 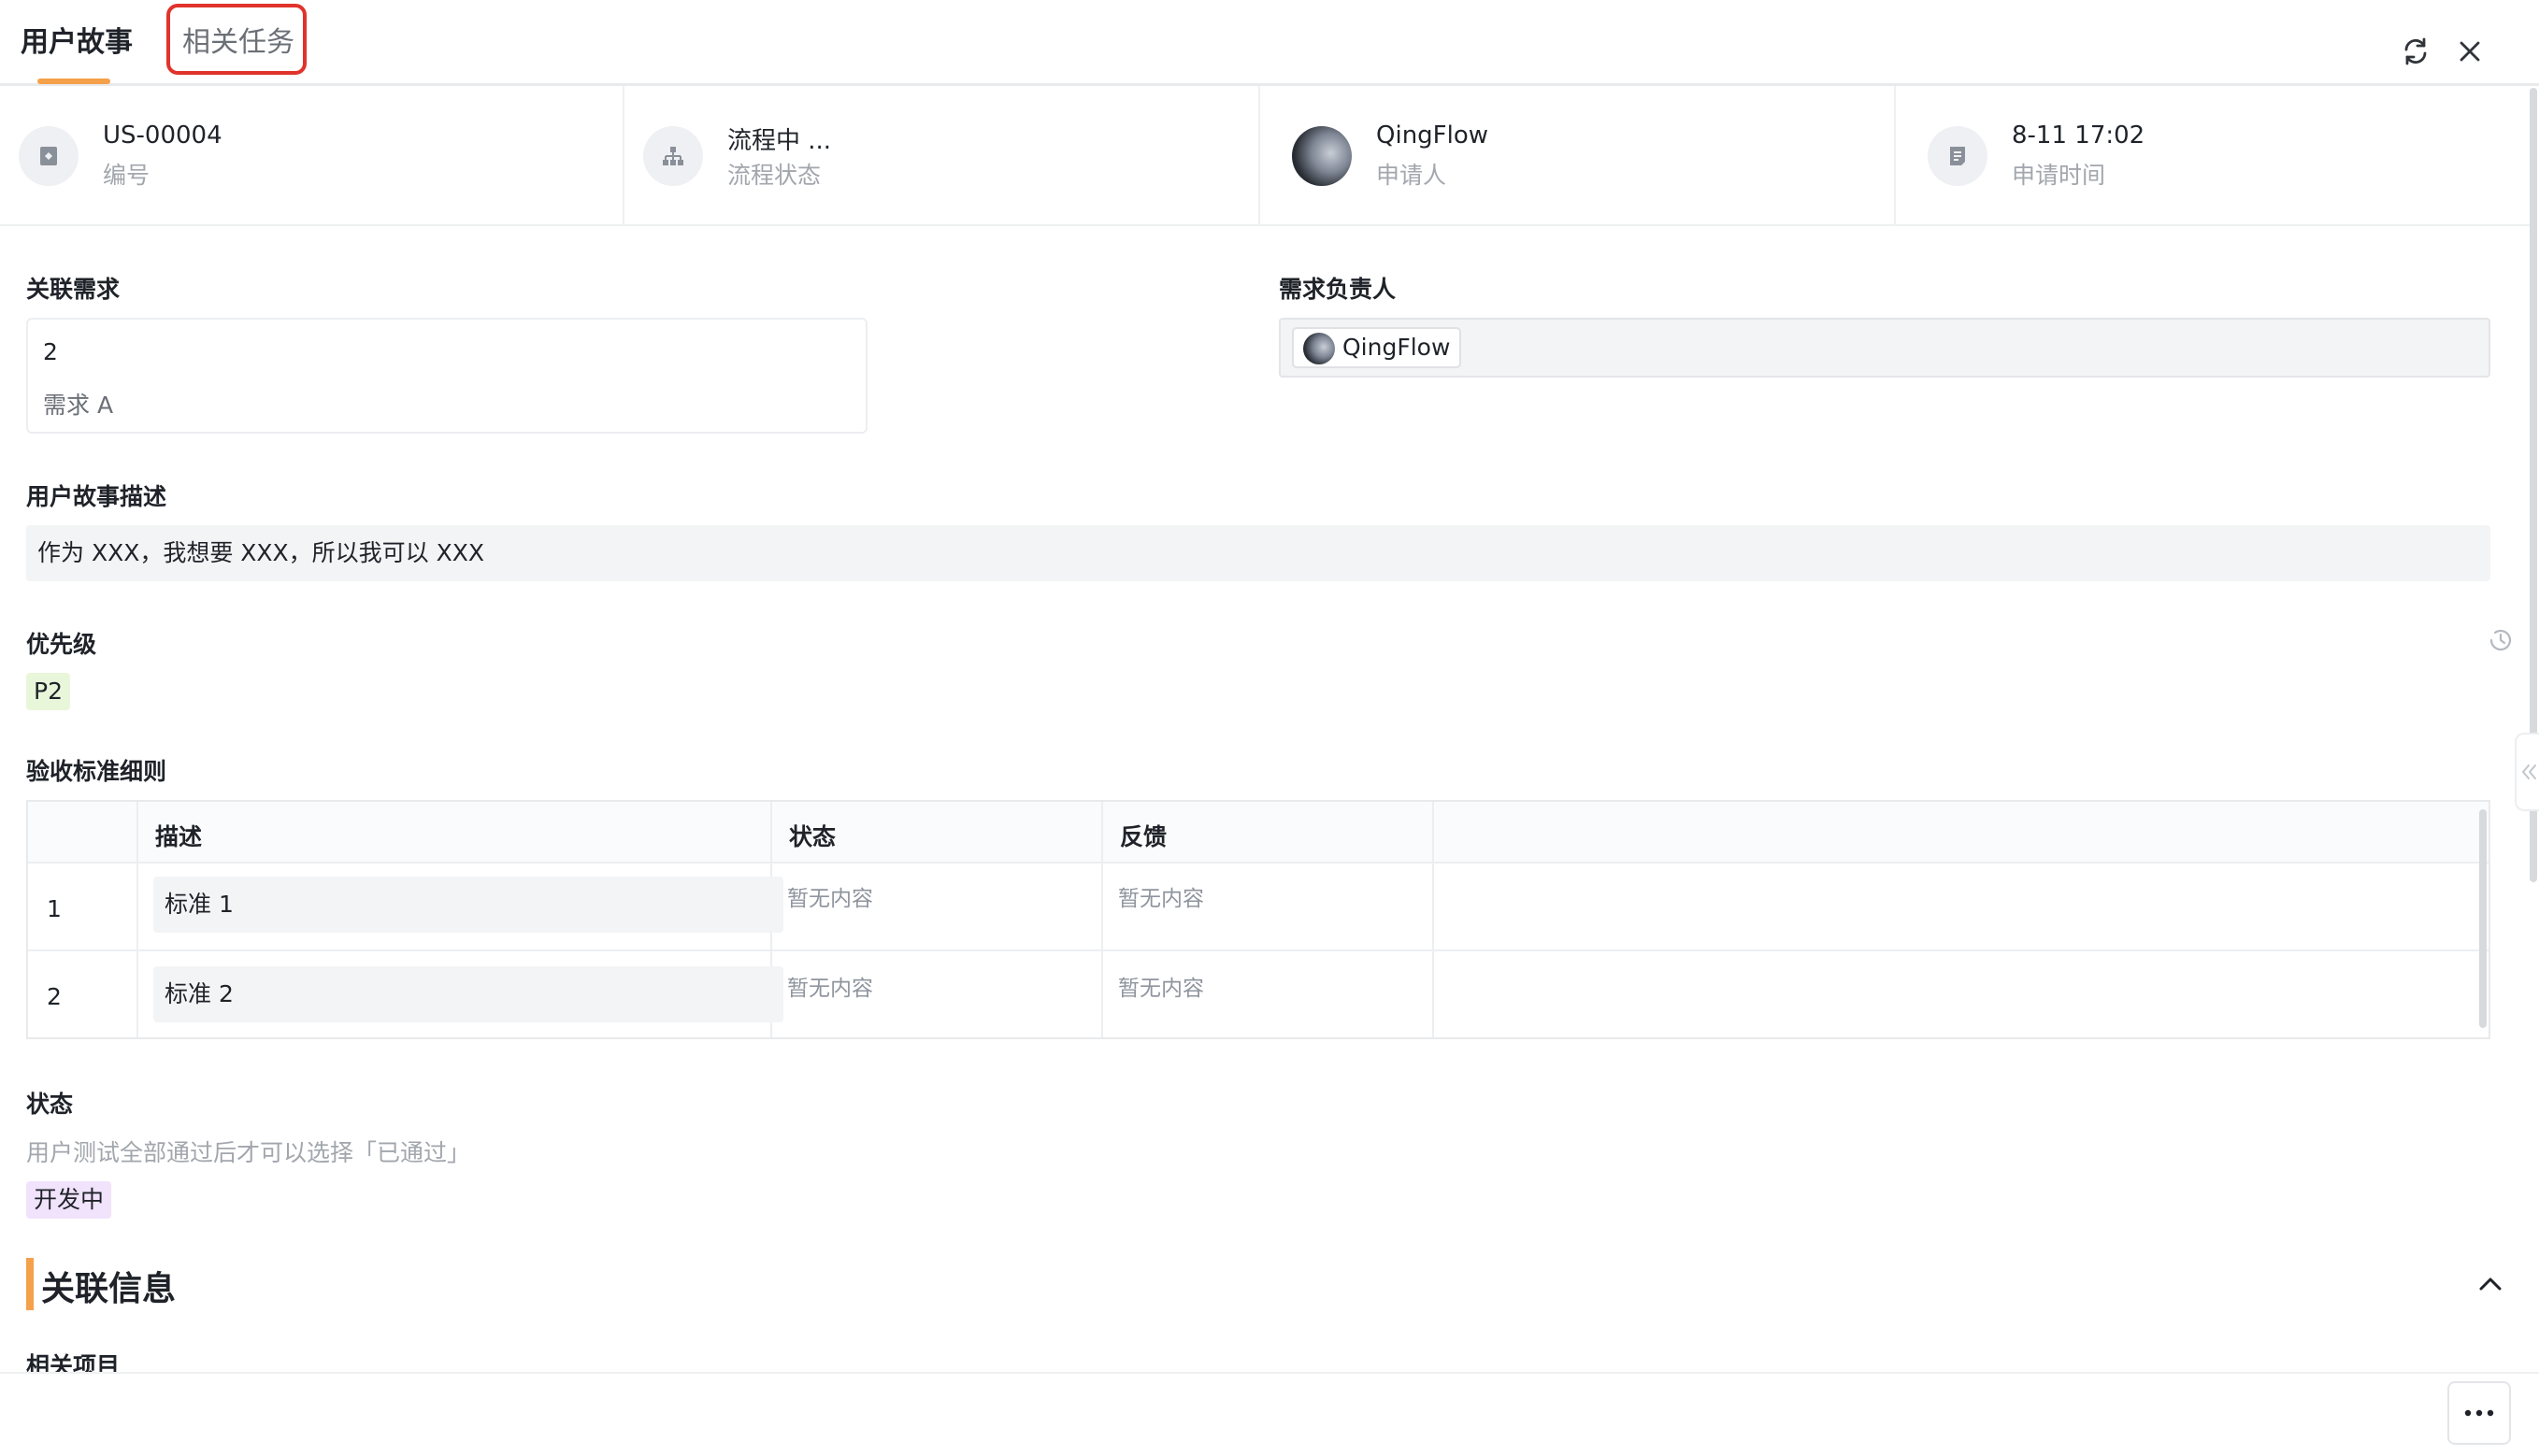 What do you see at coordinates (813, 836) in the screenshot?
I see `column-header-status: 状态` at bounding box center [813, 836].